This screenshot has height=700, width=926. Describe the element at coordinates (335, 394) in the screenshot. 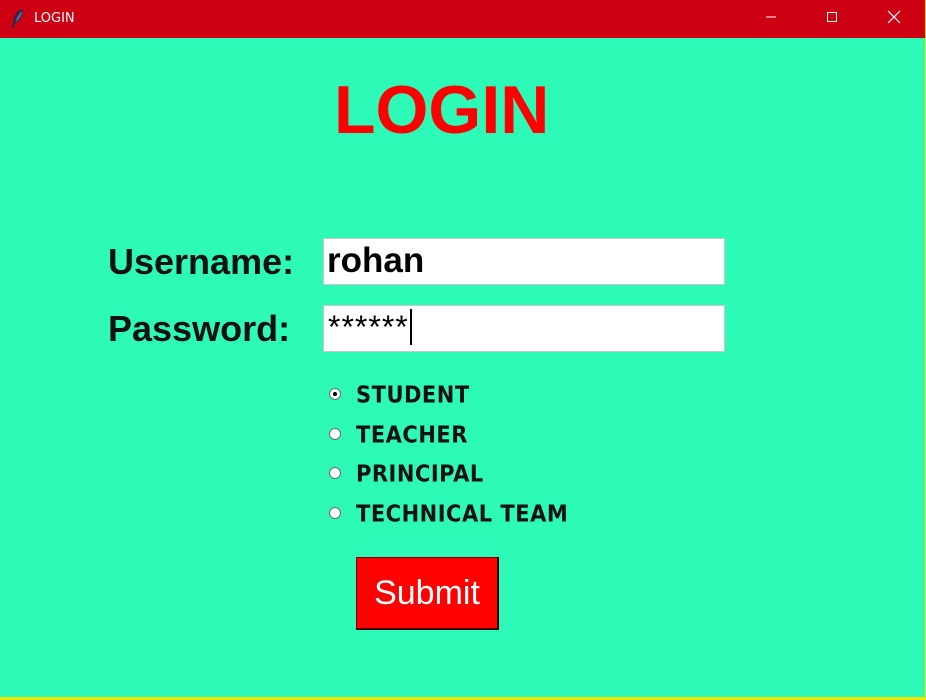

I see `radio-checked-icon` at that location.